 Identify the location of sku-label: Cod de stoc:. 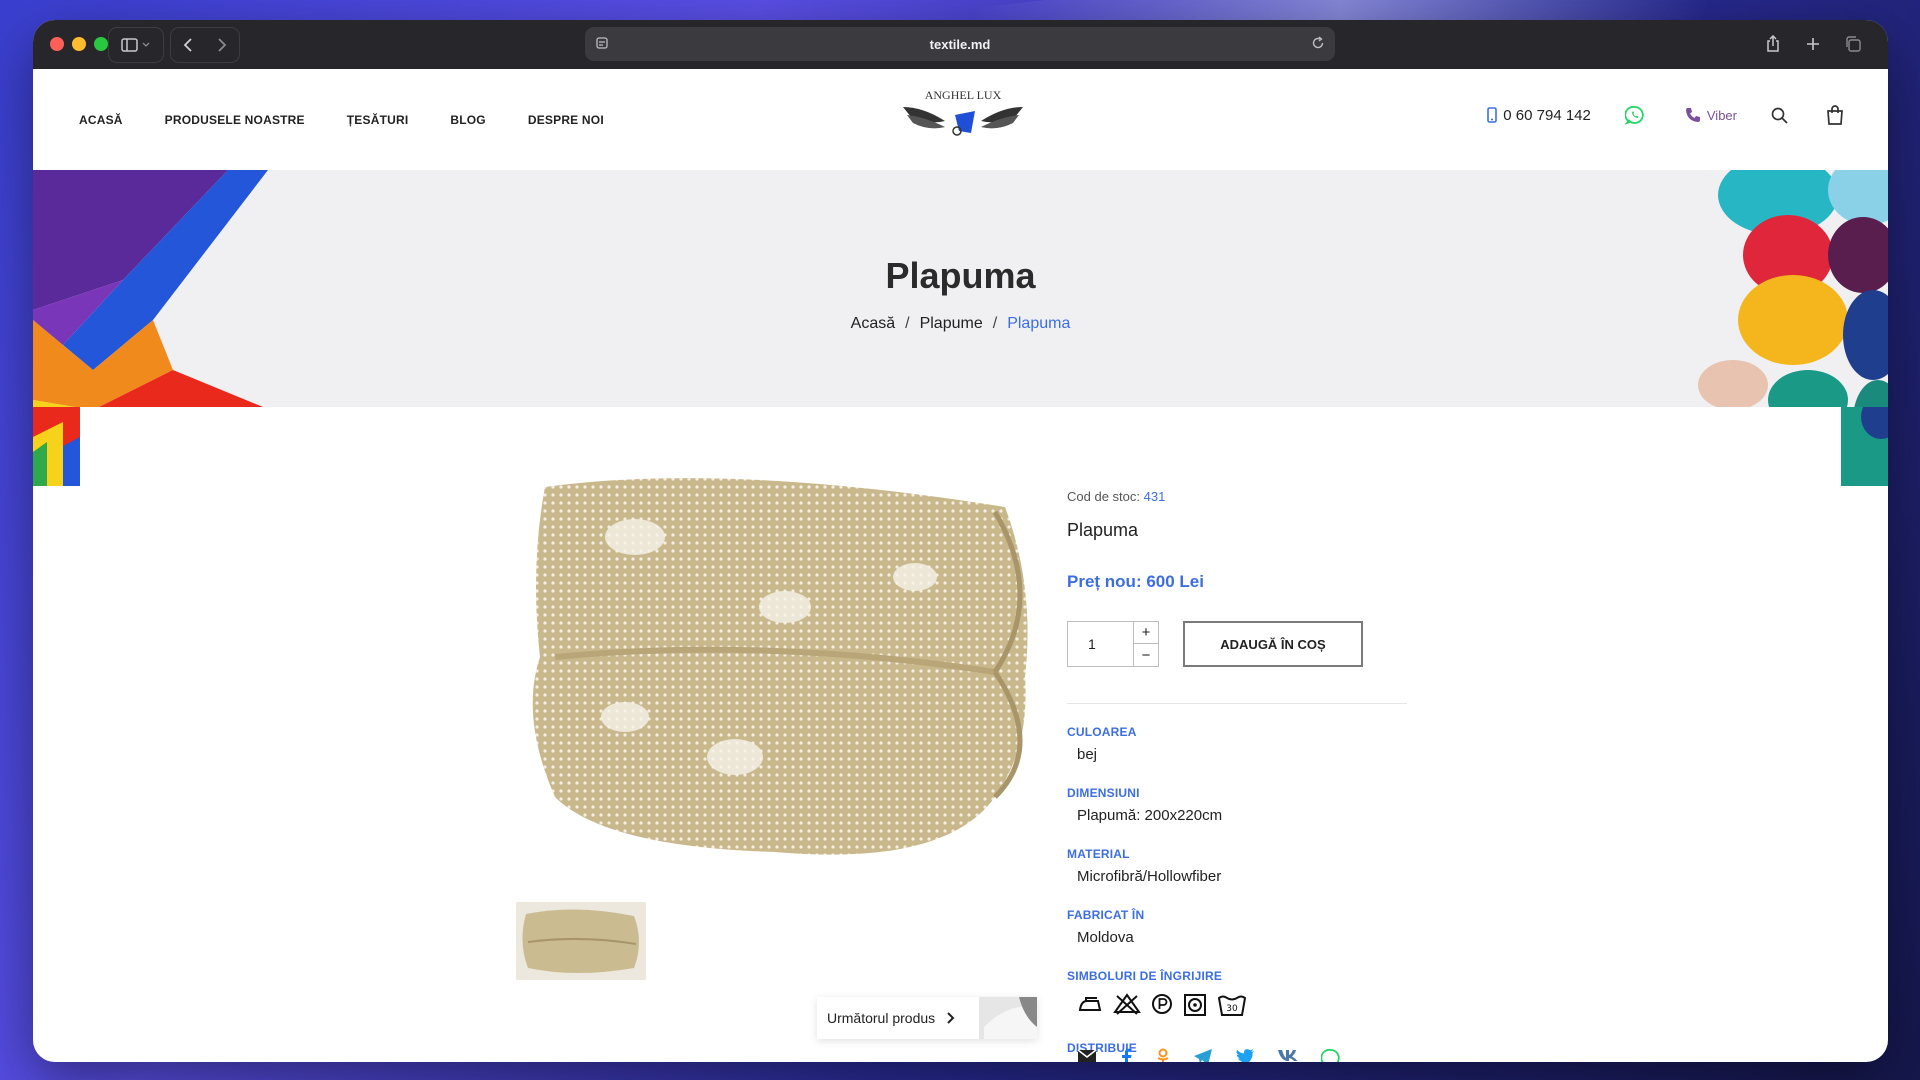
(1103, 496).